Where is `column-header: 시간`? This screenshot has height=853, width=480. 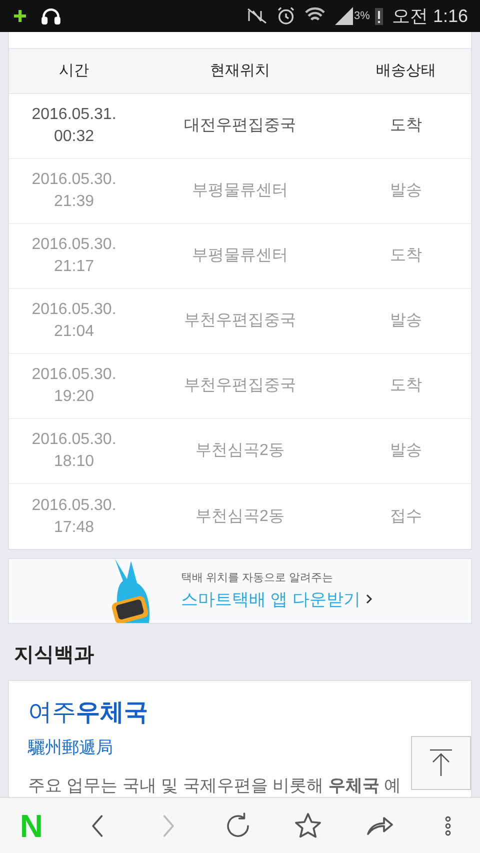 column-header: 시간 is located at coordinates (74, 70).